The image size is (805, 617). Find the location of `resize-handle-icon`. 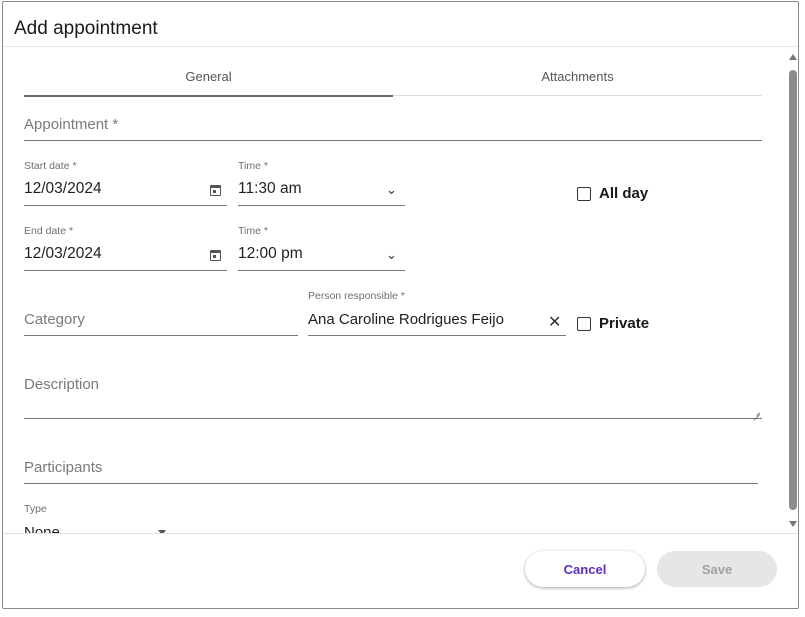

resize-handle-icon is located at coordinates (756, 411).